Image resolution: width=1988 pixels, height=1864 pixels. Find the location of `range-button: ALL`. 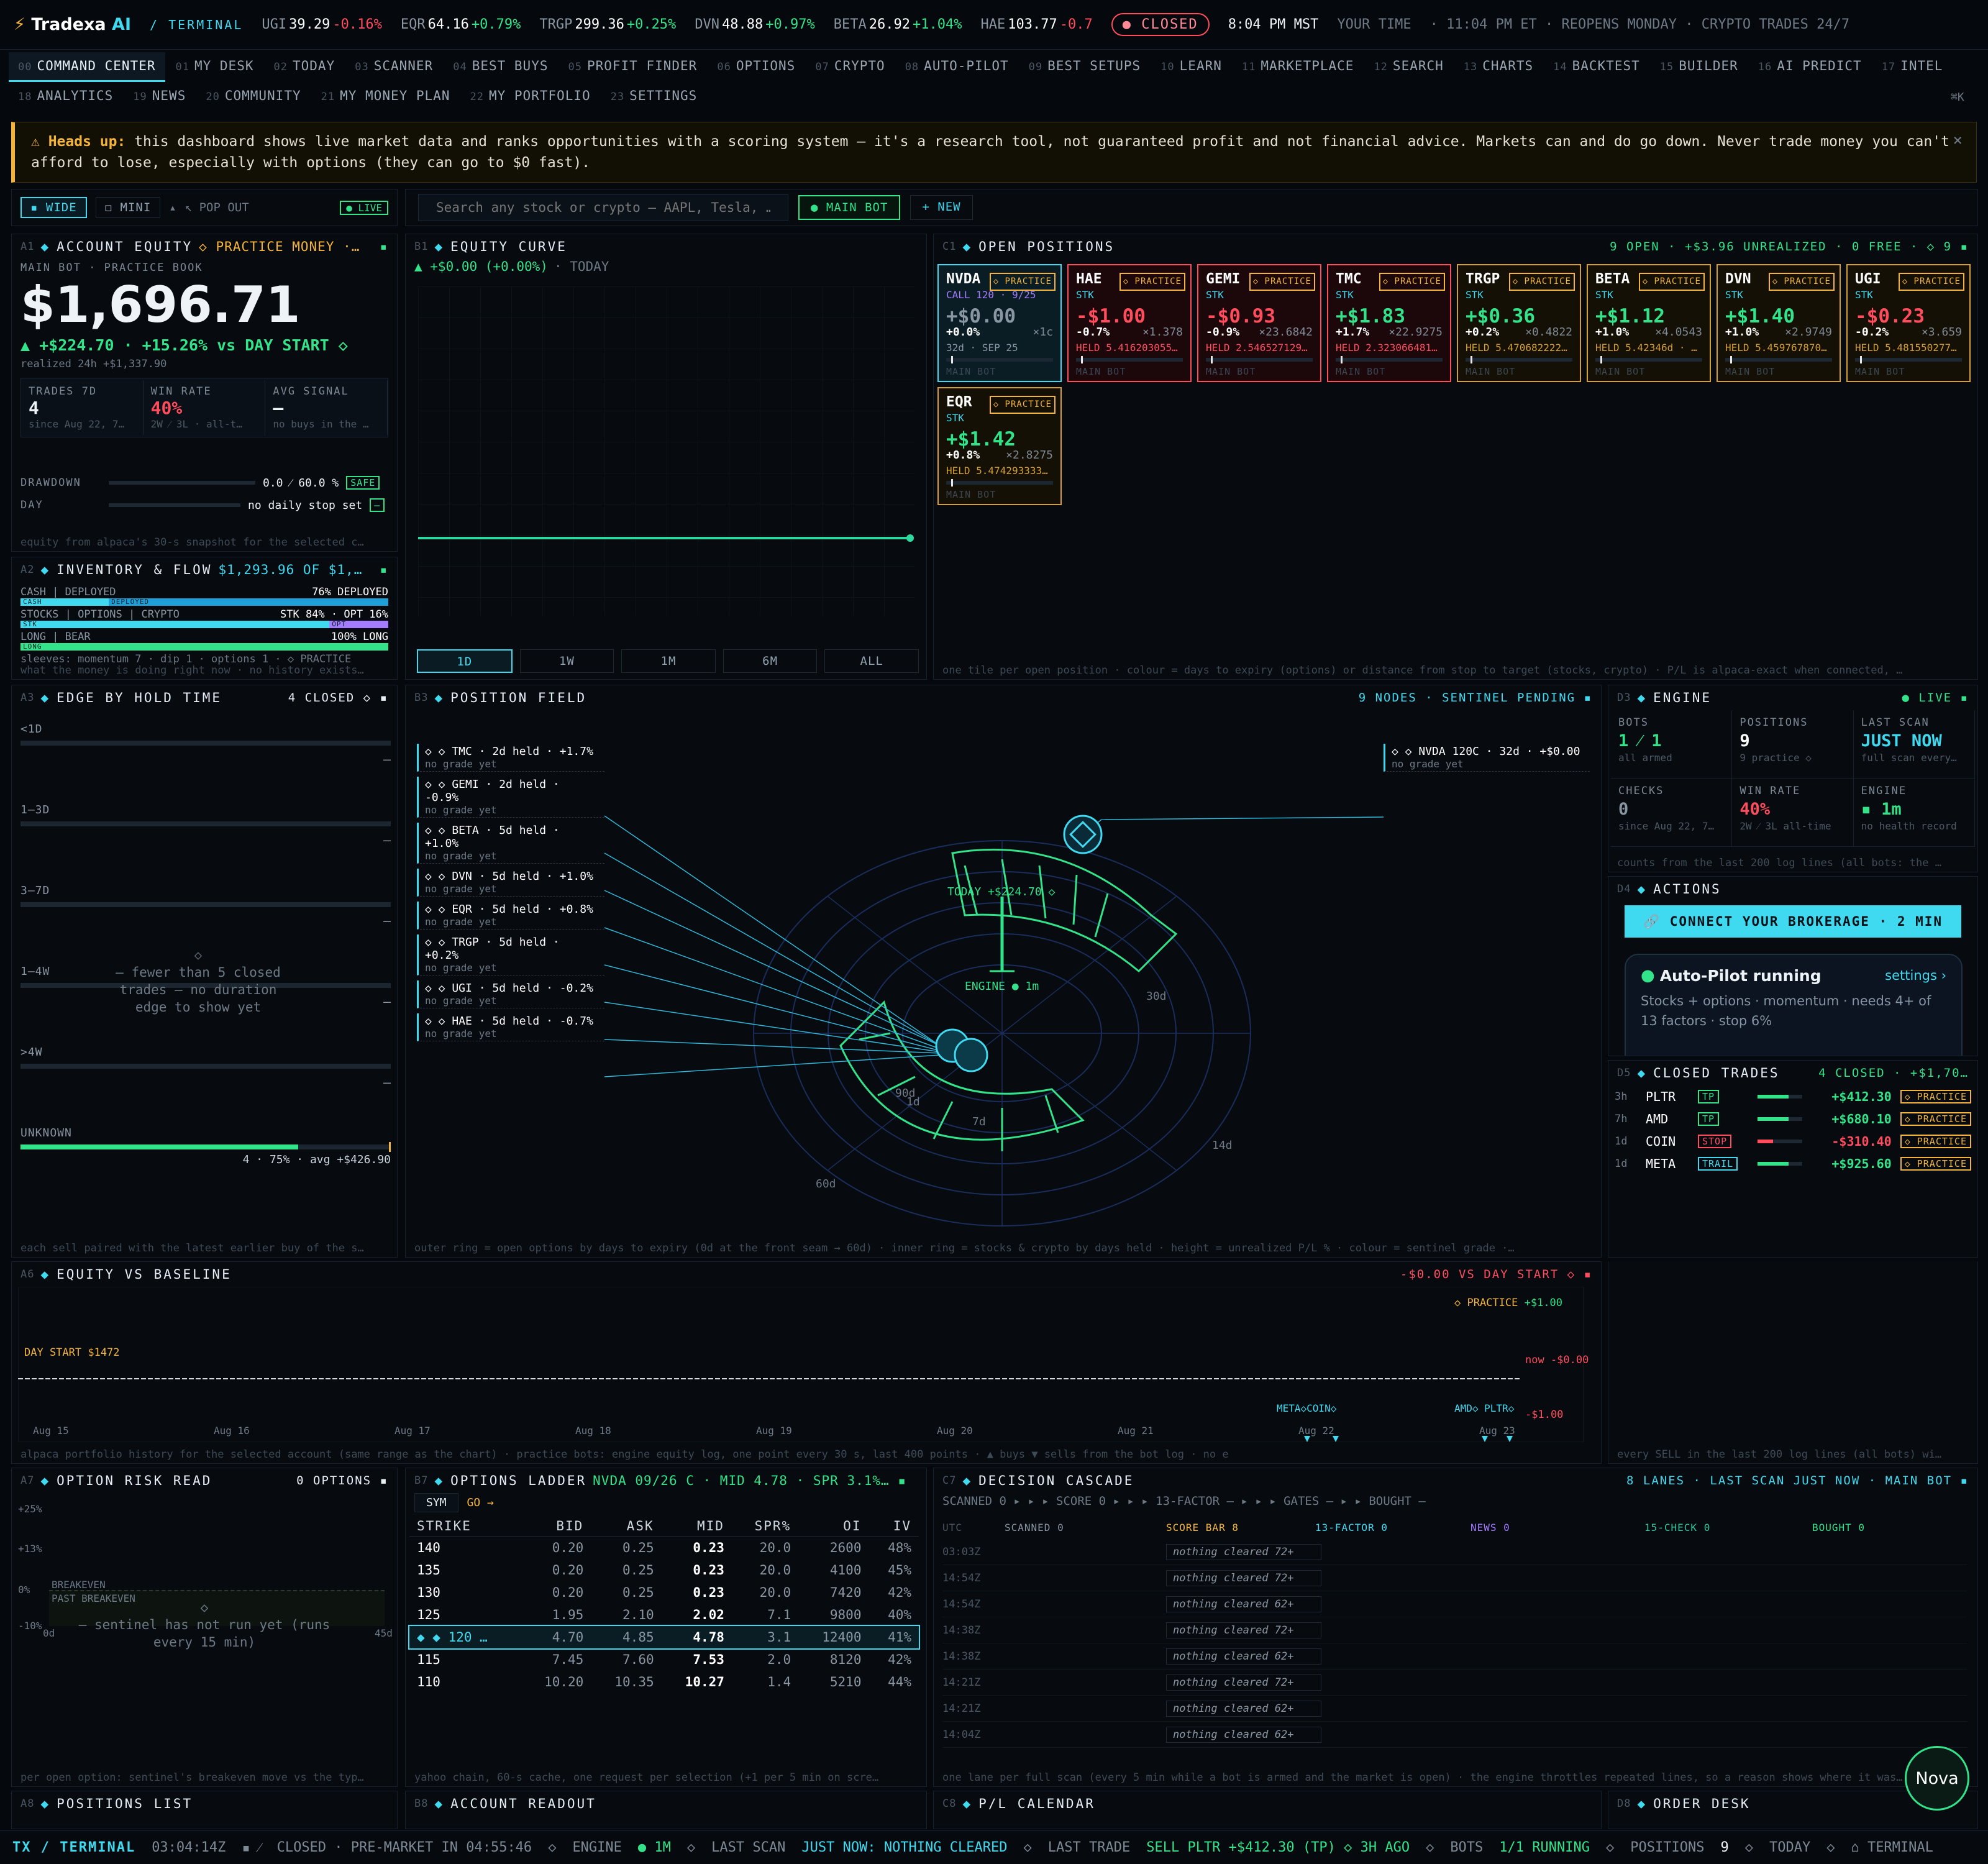

range-button: ALL is located at coordinates (871, 661).